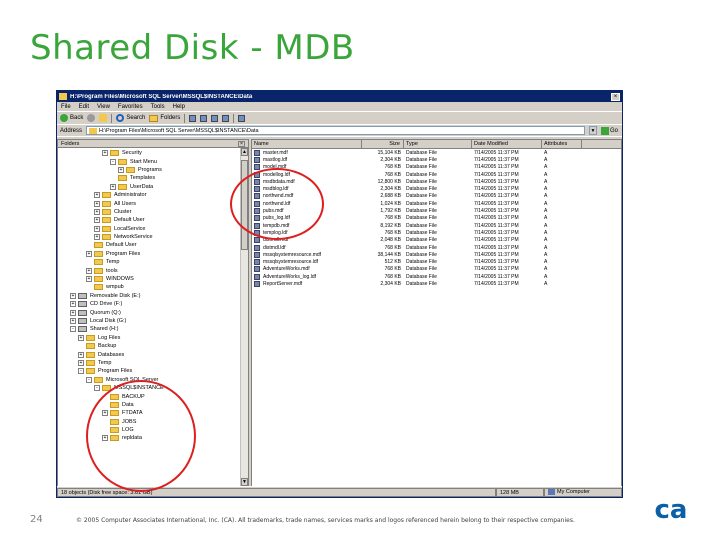  Describe the element at coordinates (244, 152) in the screenshot. I see `scroll-up-arrow: ▲` at that location.